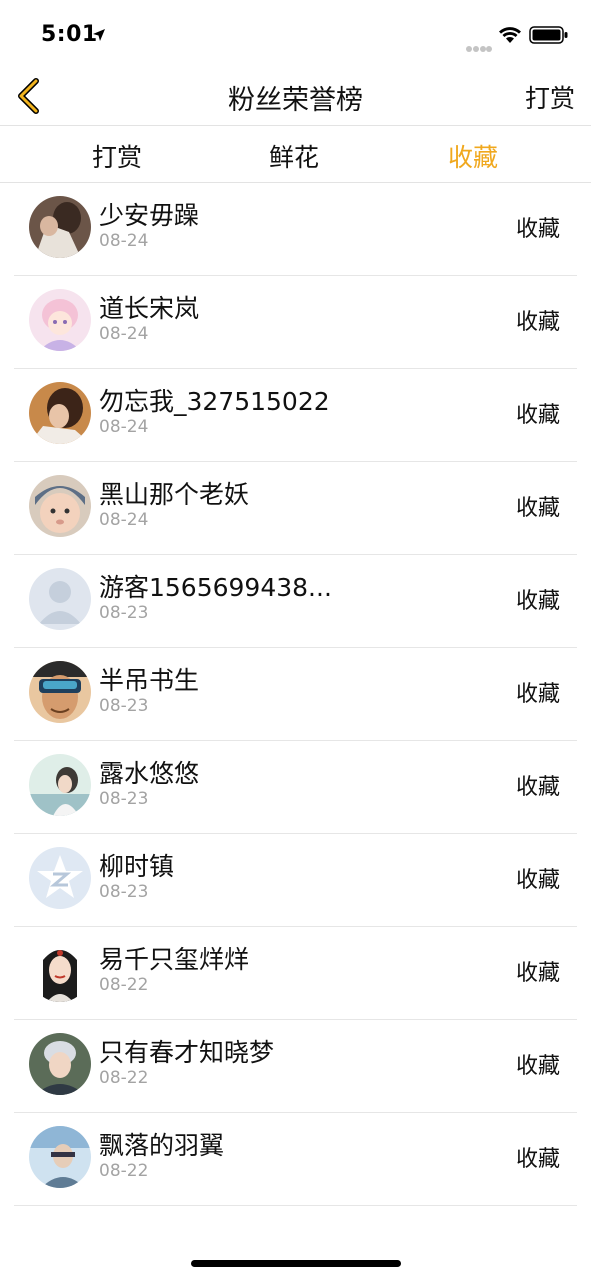  Describe the element at coordinates (117, 156) in the screenshot. I see `tab-tips: 打赏` at that location.